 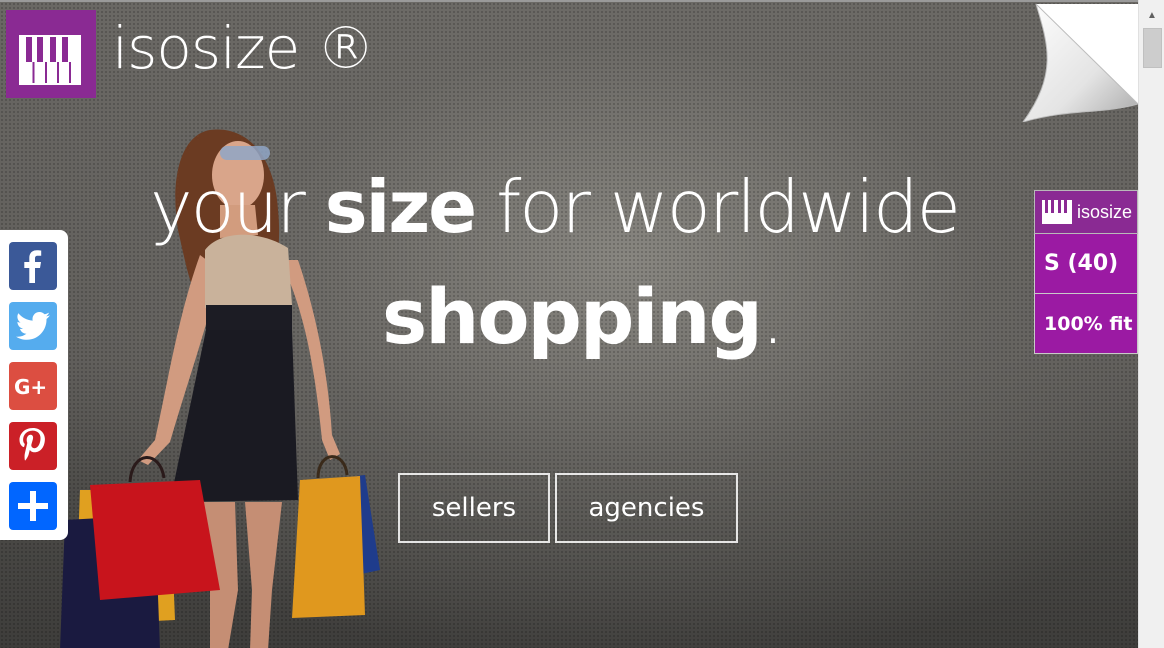 I want to click on widget-header: isosize, so click(x=1086, y=212).